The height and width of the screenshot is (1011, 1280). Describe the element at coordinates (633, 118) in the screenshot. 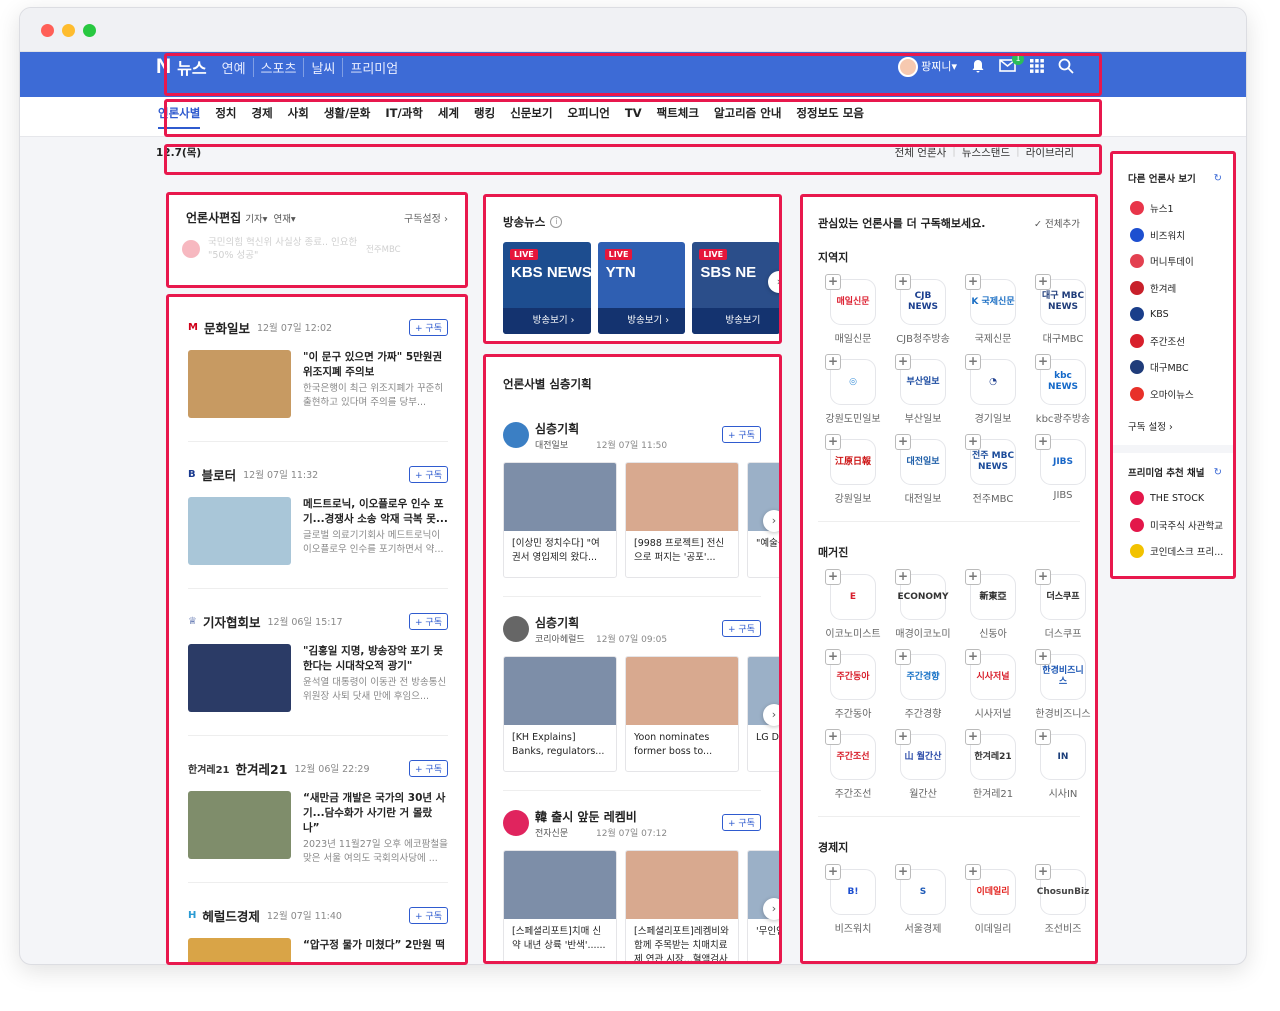

I see `highlight-category-nav` at that location.